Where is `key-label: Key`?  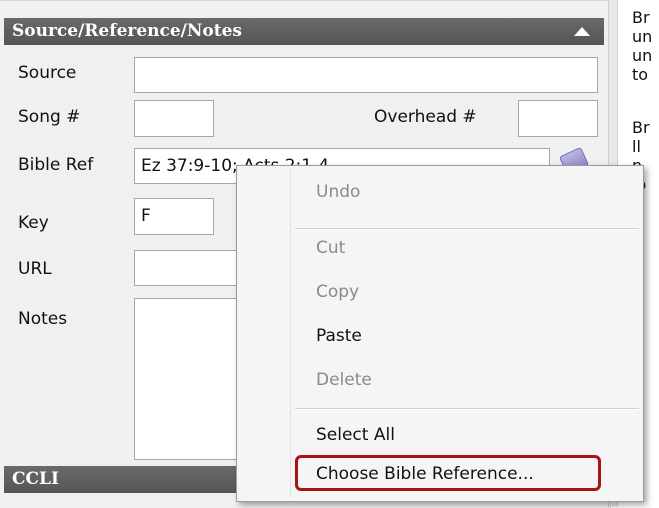 key-label: Key is located at coordinates (33, 223).